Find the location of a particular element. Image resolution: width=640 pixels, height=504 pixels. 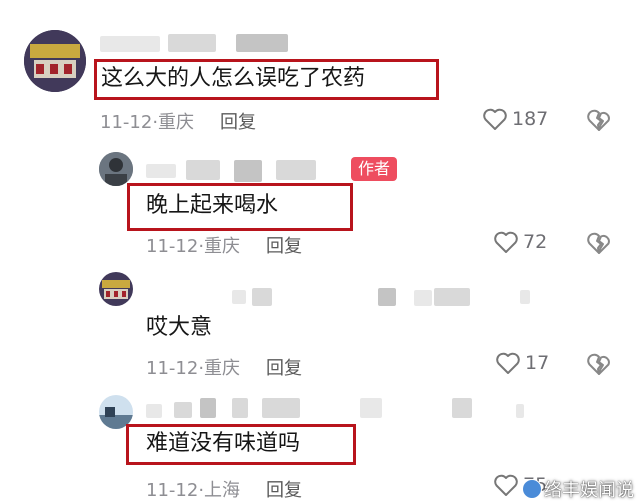

comment-meta: 11-12·上海 回复 is located at coordinates (224, 490).